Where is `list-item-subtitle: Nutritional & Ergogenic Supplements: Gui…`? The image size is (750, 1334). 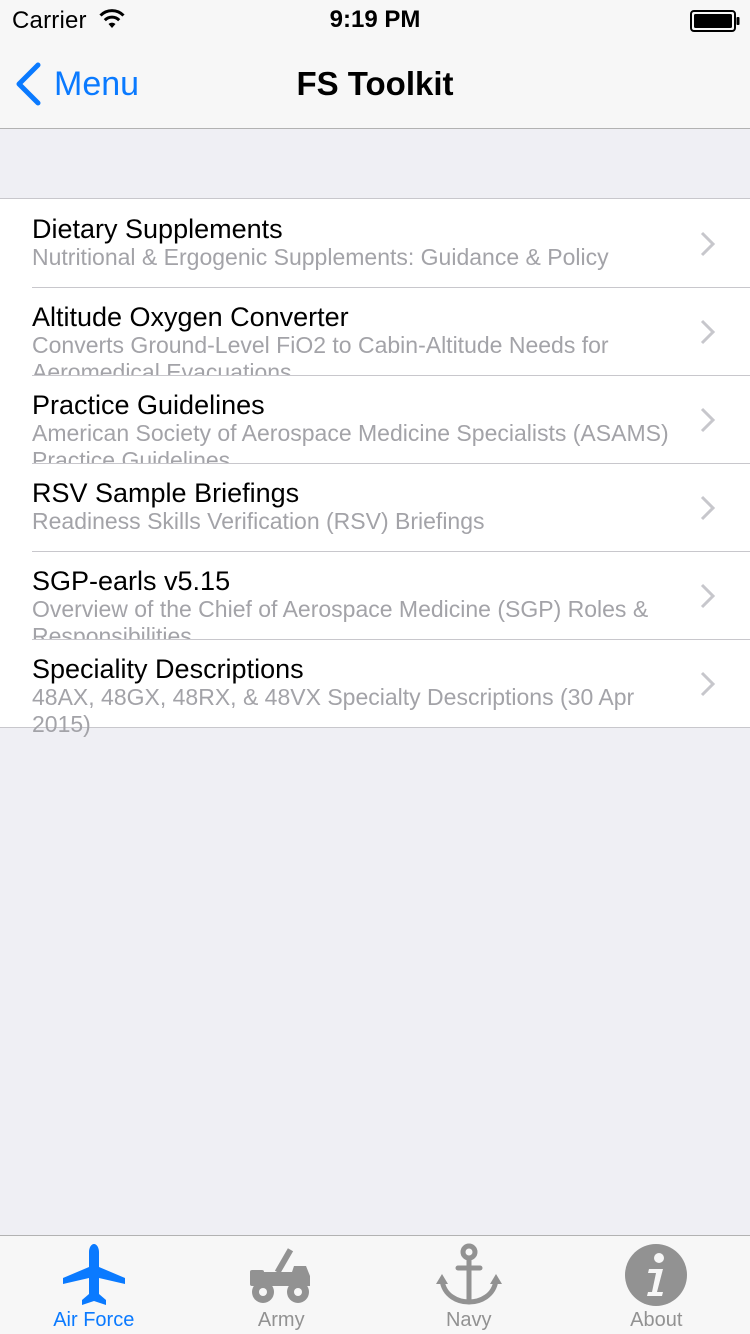 list-item-subtitle: Nutritional & Ergogenic Supplements: Gui… is located at coordinates (320, 257).